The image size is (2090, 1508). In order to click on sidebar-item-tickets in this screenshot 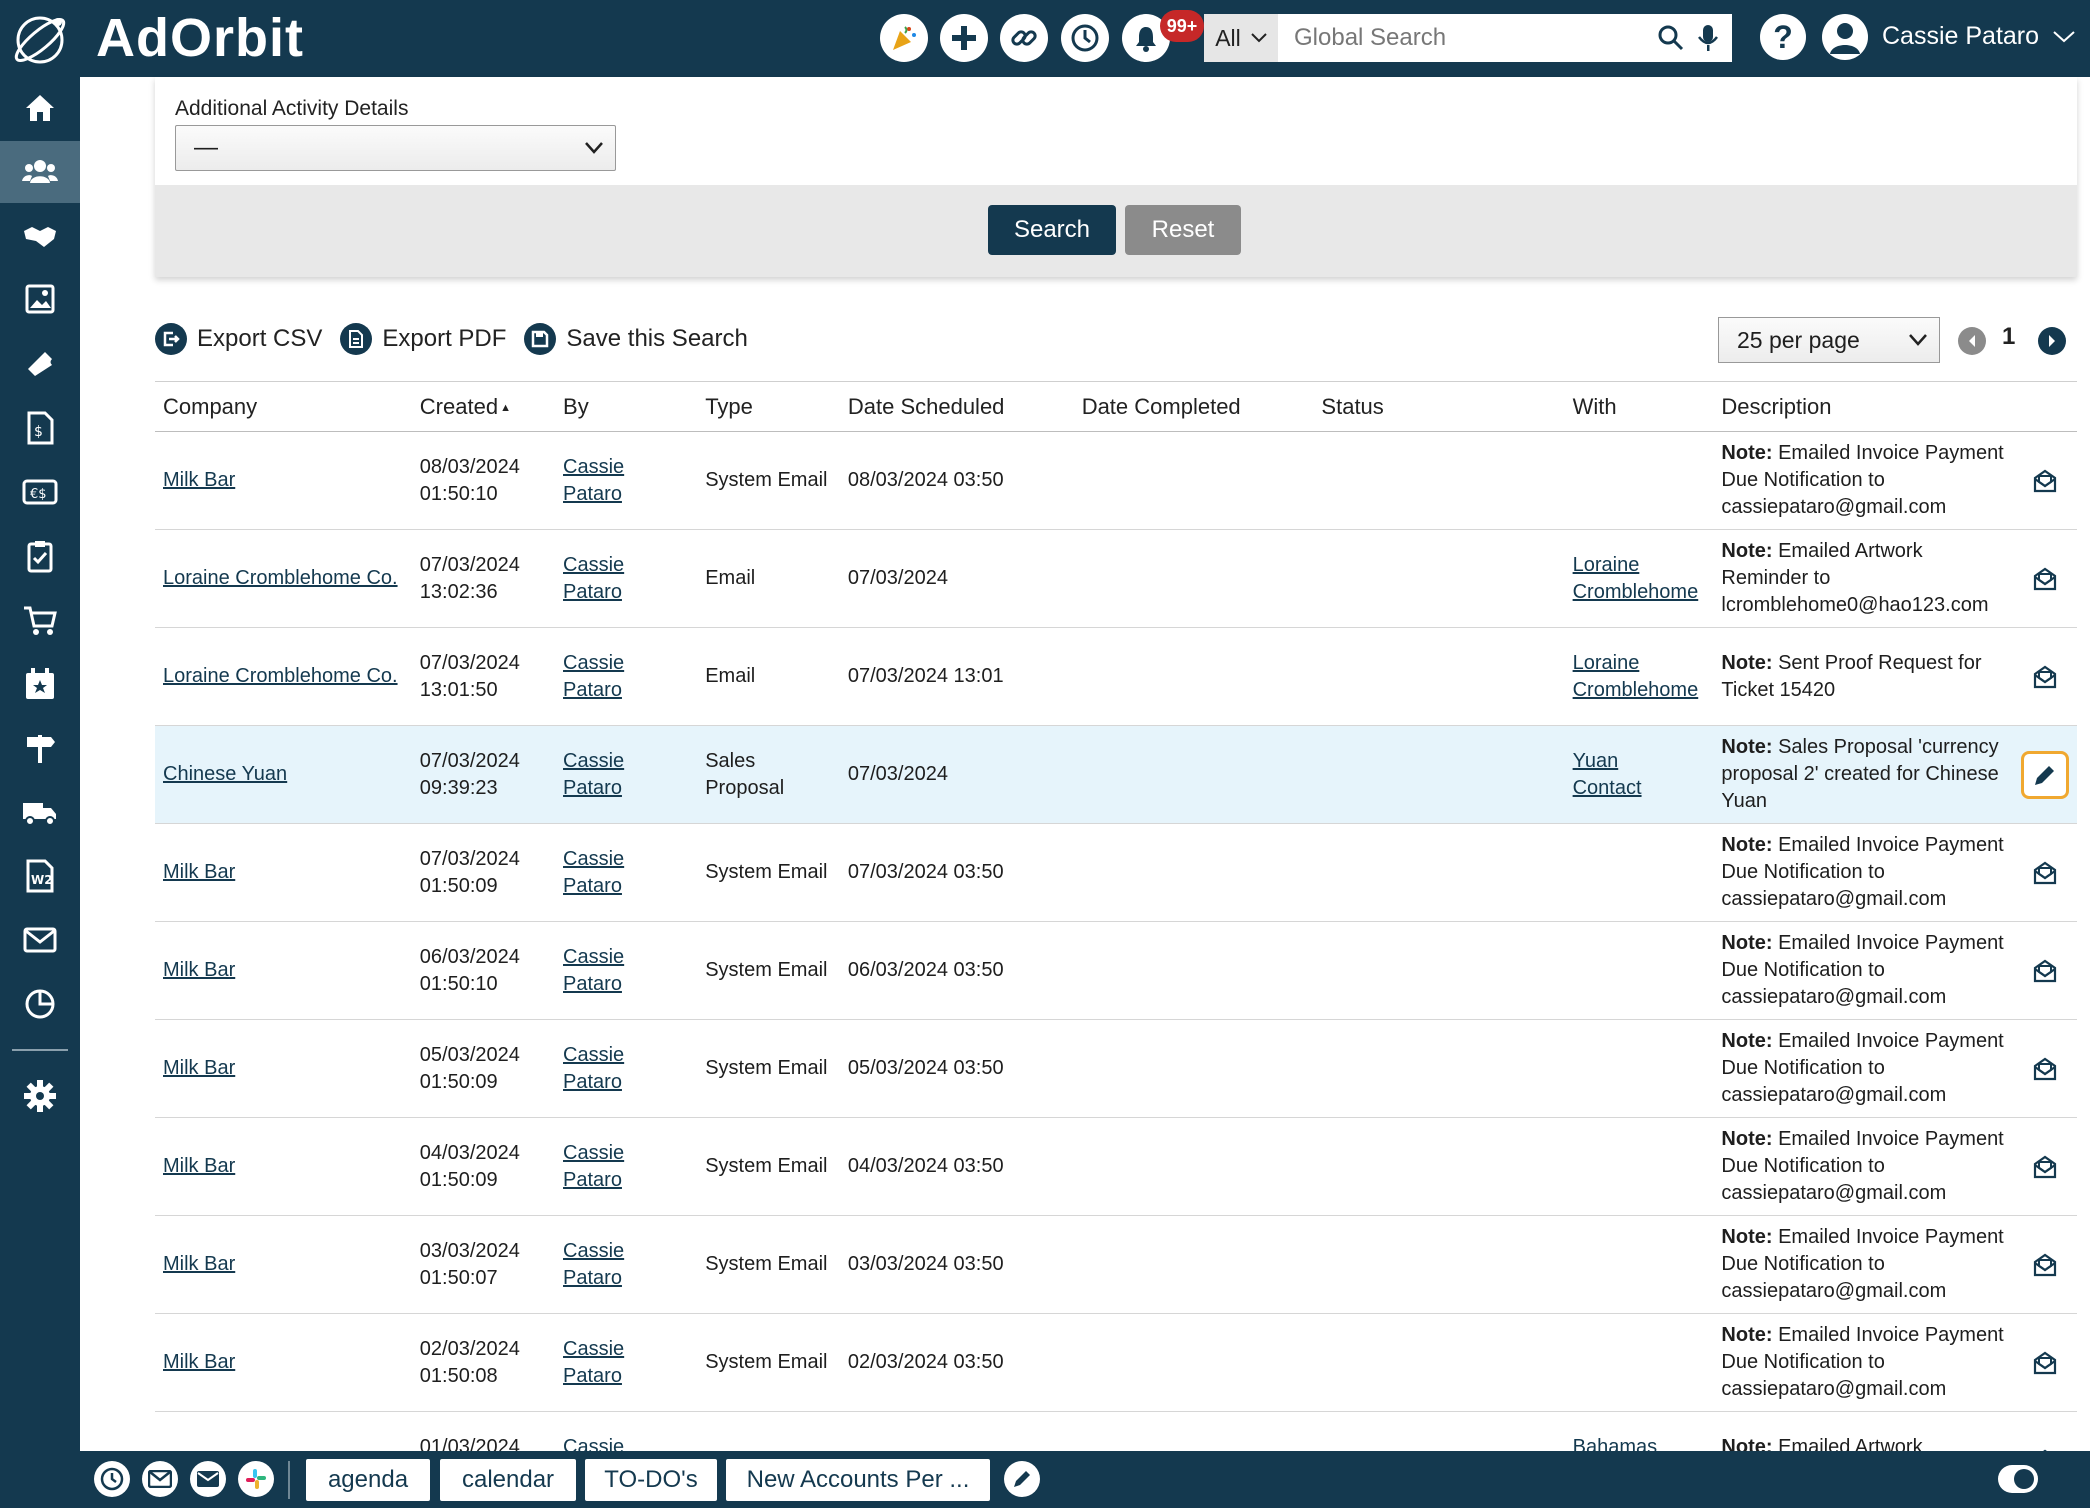, I will do `click(40, 364)`.